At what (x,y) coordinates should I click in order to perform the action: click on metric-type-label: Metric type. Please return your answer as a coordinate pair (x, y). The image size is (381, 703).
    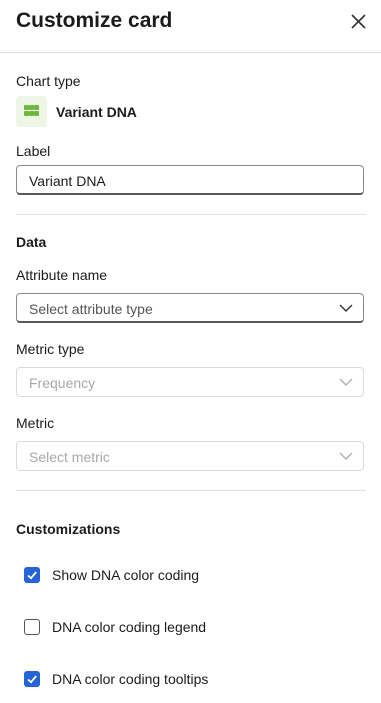
    Looking at the image, I should click on (50, 349).